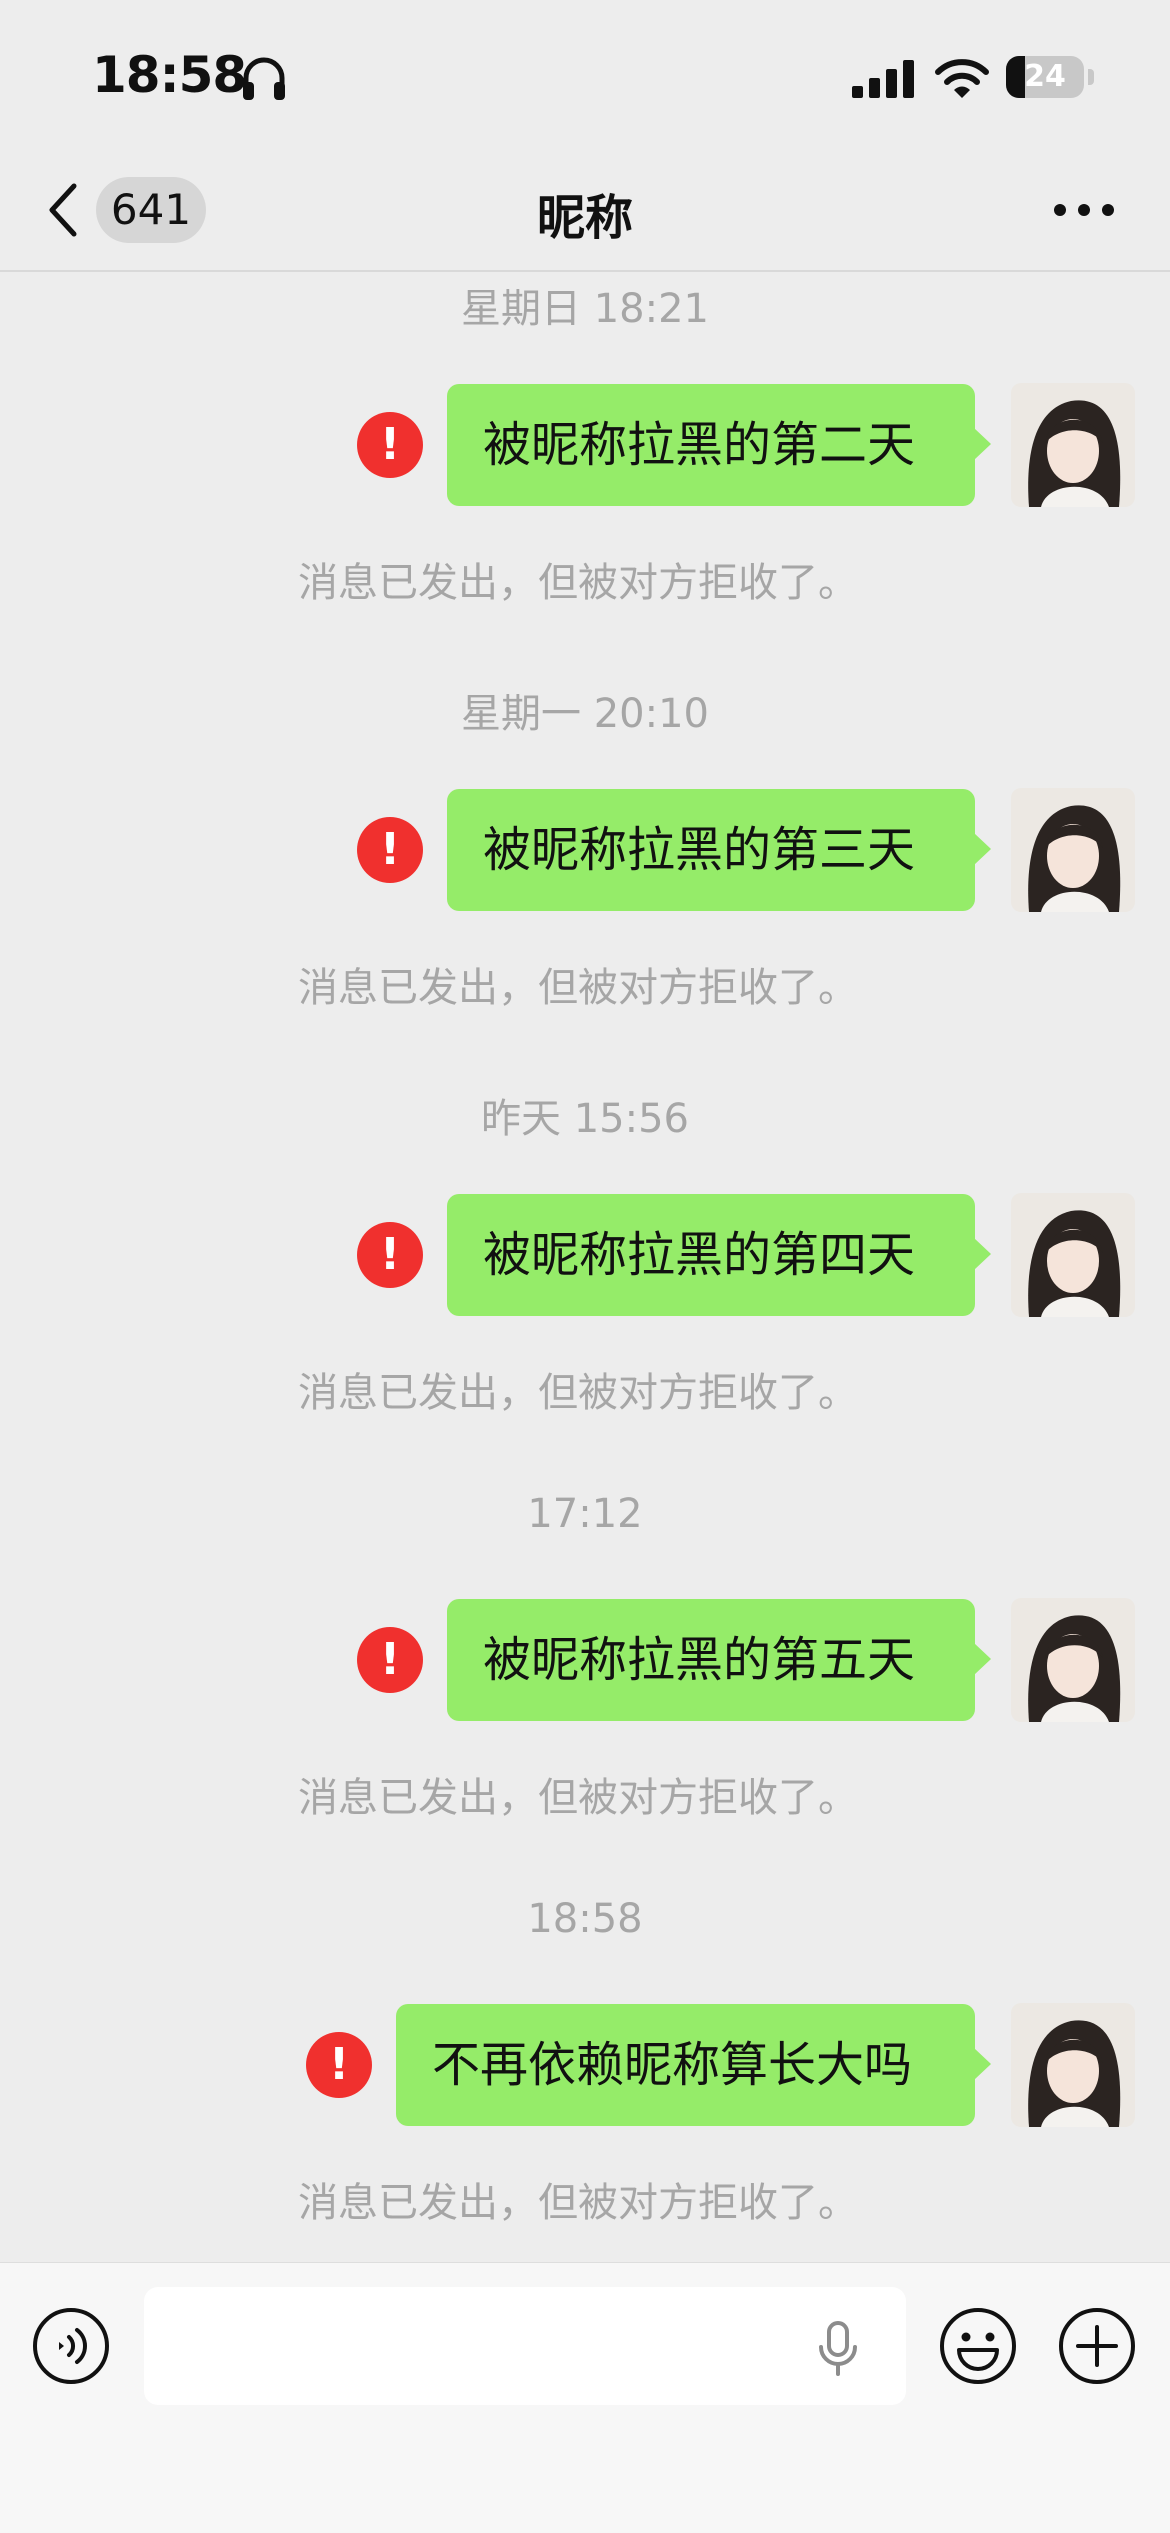  Describe the element at coordinates (693, 2065) in the screenshot. I see `message-bubble: 不再依赖昵称算长大吗` at that location.